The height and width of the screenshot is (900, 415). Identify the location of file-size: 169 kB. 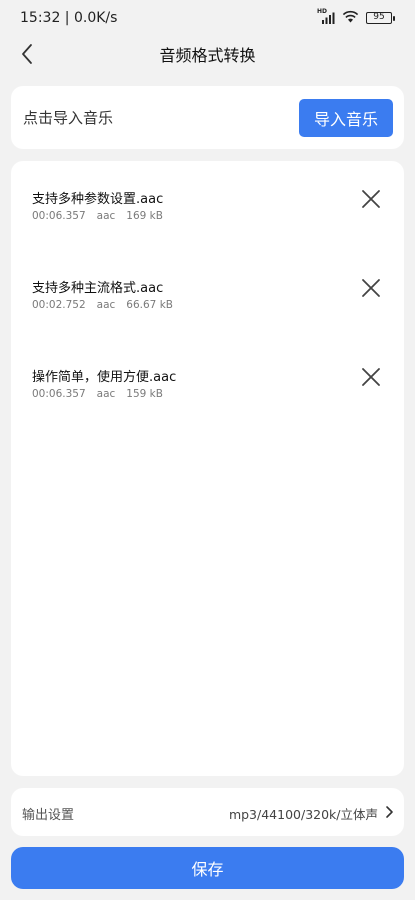
(144, 216).